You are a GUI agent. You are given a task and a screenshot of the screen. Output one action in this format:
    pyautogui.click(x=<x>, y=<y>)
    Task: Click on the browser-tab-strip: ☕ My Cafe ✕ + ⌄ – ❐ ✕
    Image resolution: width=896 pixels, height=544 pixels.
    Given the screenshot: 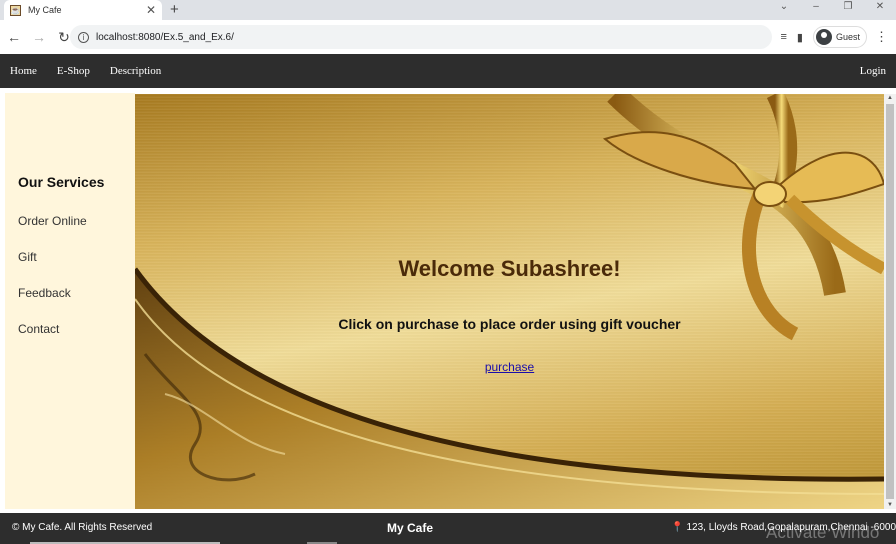 What is the action you would take?
    pyautogui.click(x=448, y=10)
    